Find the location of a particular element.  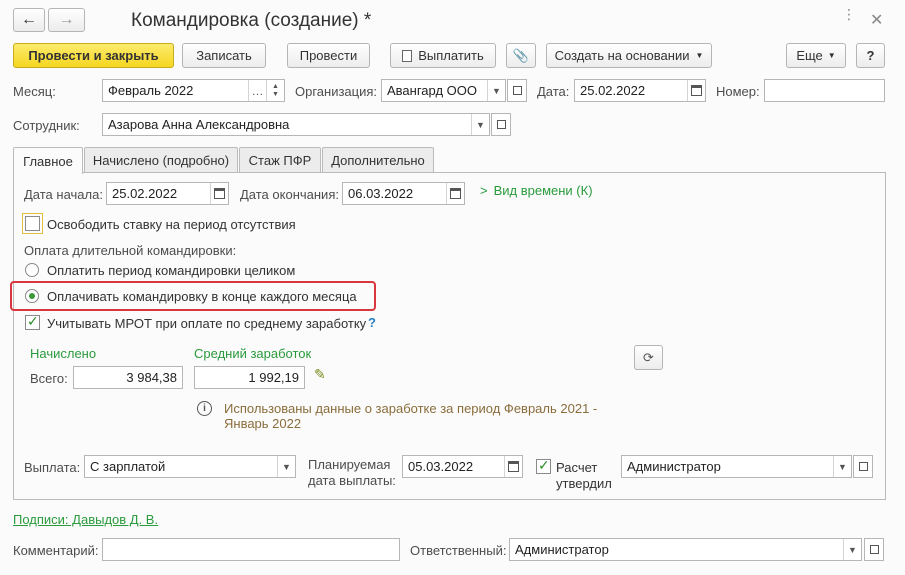

start-date-calendar-button is located at coordinates (219, 193).